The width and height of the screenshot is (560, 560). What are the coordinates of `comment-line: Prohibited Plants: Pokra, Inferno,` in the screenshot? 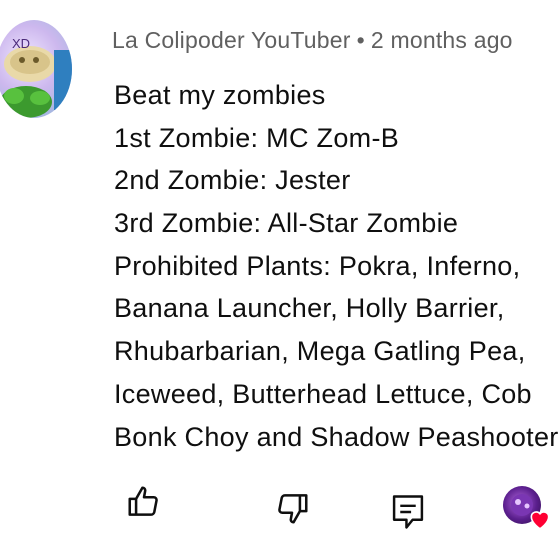 It's located at (317, 265).